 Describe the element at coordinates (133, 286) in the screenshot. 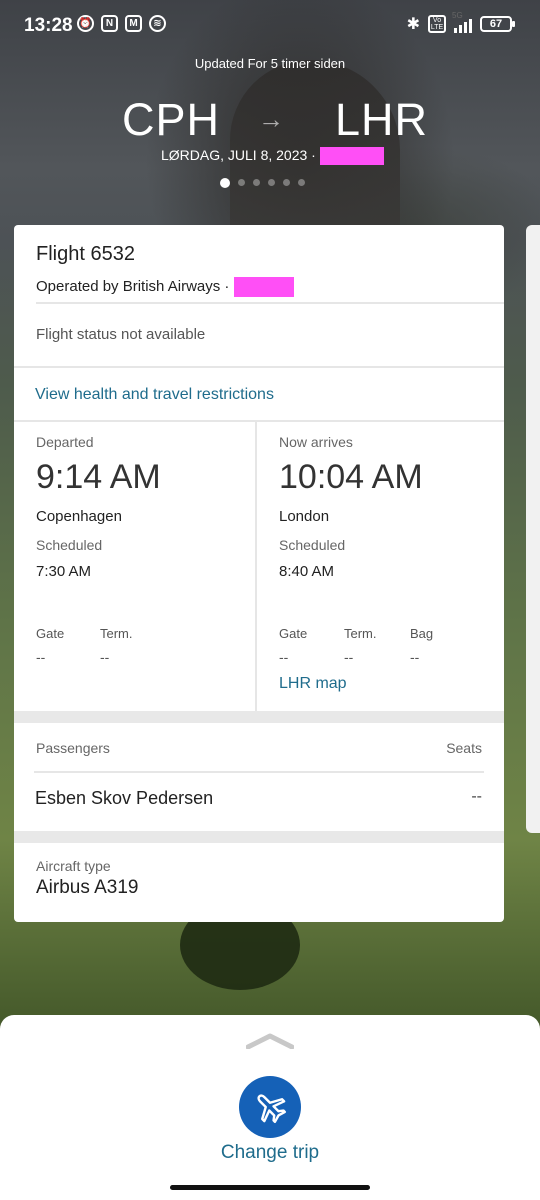

I see `operated-by-text: Operated by British Airways ·` at that location.